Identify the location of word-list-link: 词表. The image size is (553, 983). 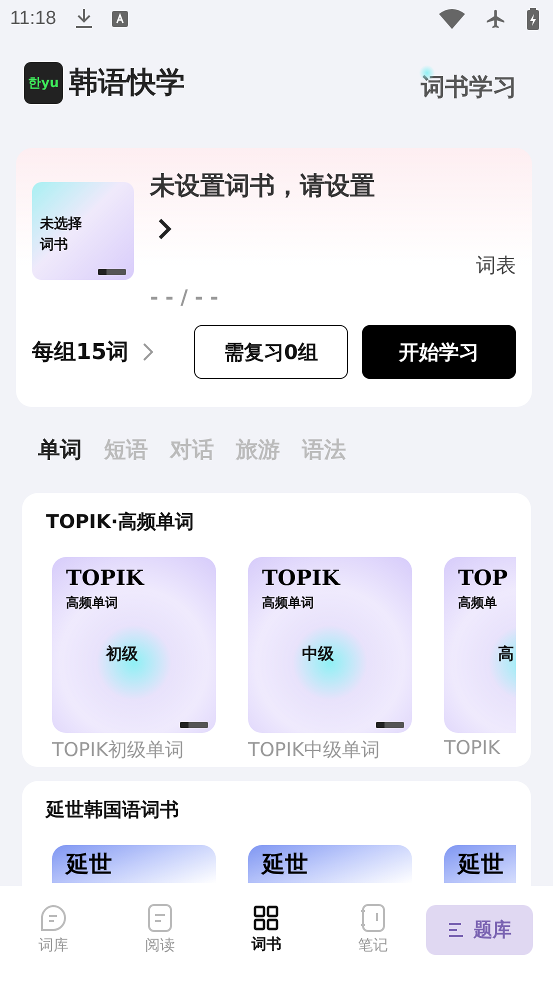
(496, 265).